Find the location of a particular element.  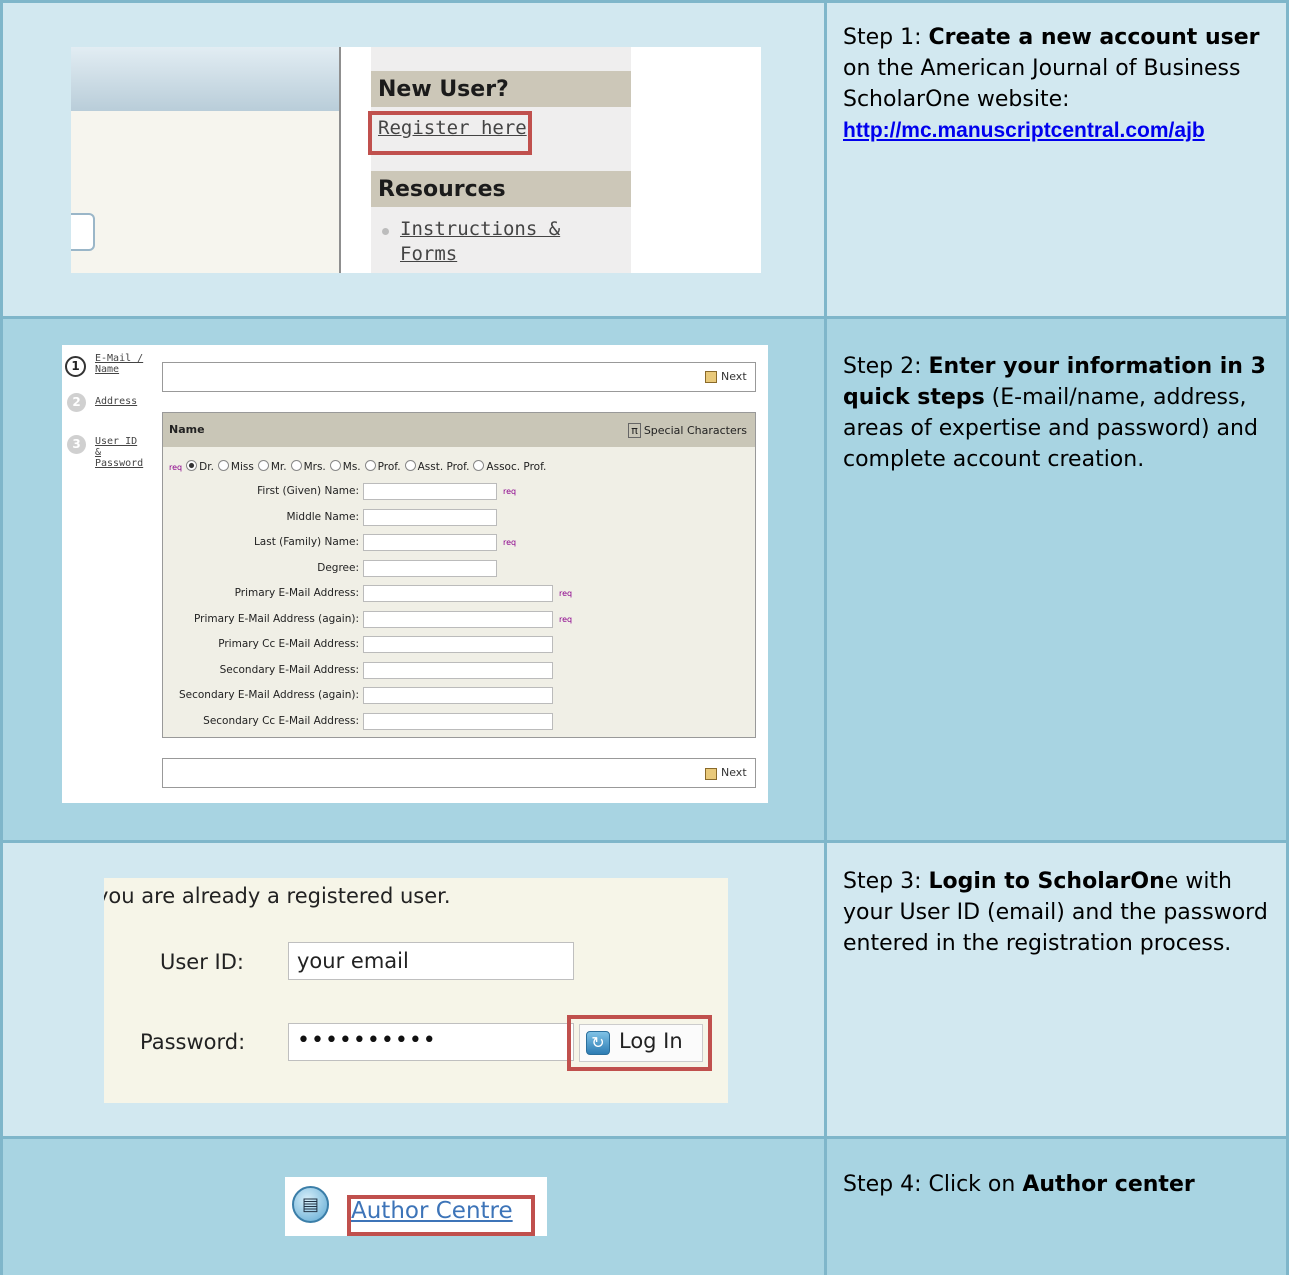

step-label: Step 3: is located at coordinates (886, 881).